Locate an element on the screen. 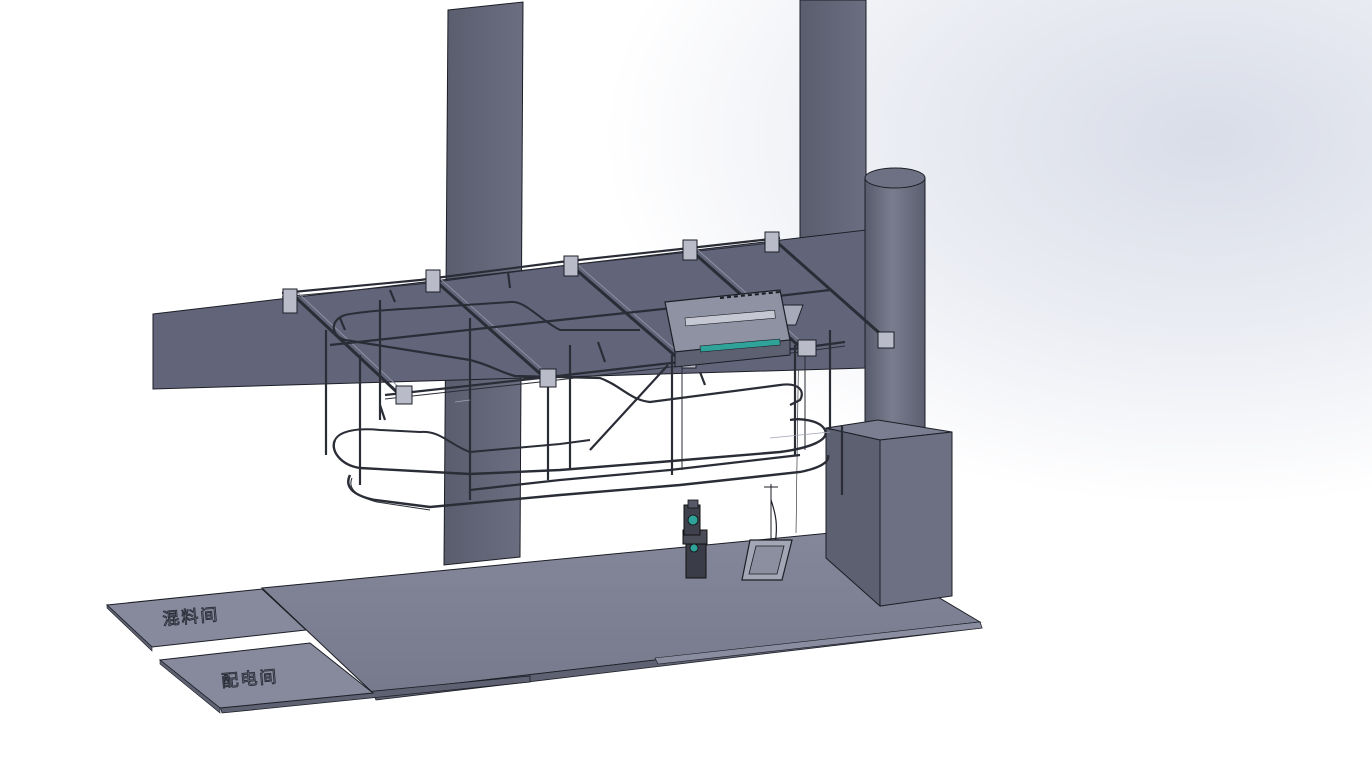 The width and height of the screenshot is (1372, 766). silo-cylinder is located at coordinates (895, 299).